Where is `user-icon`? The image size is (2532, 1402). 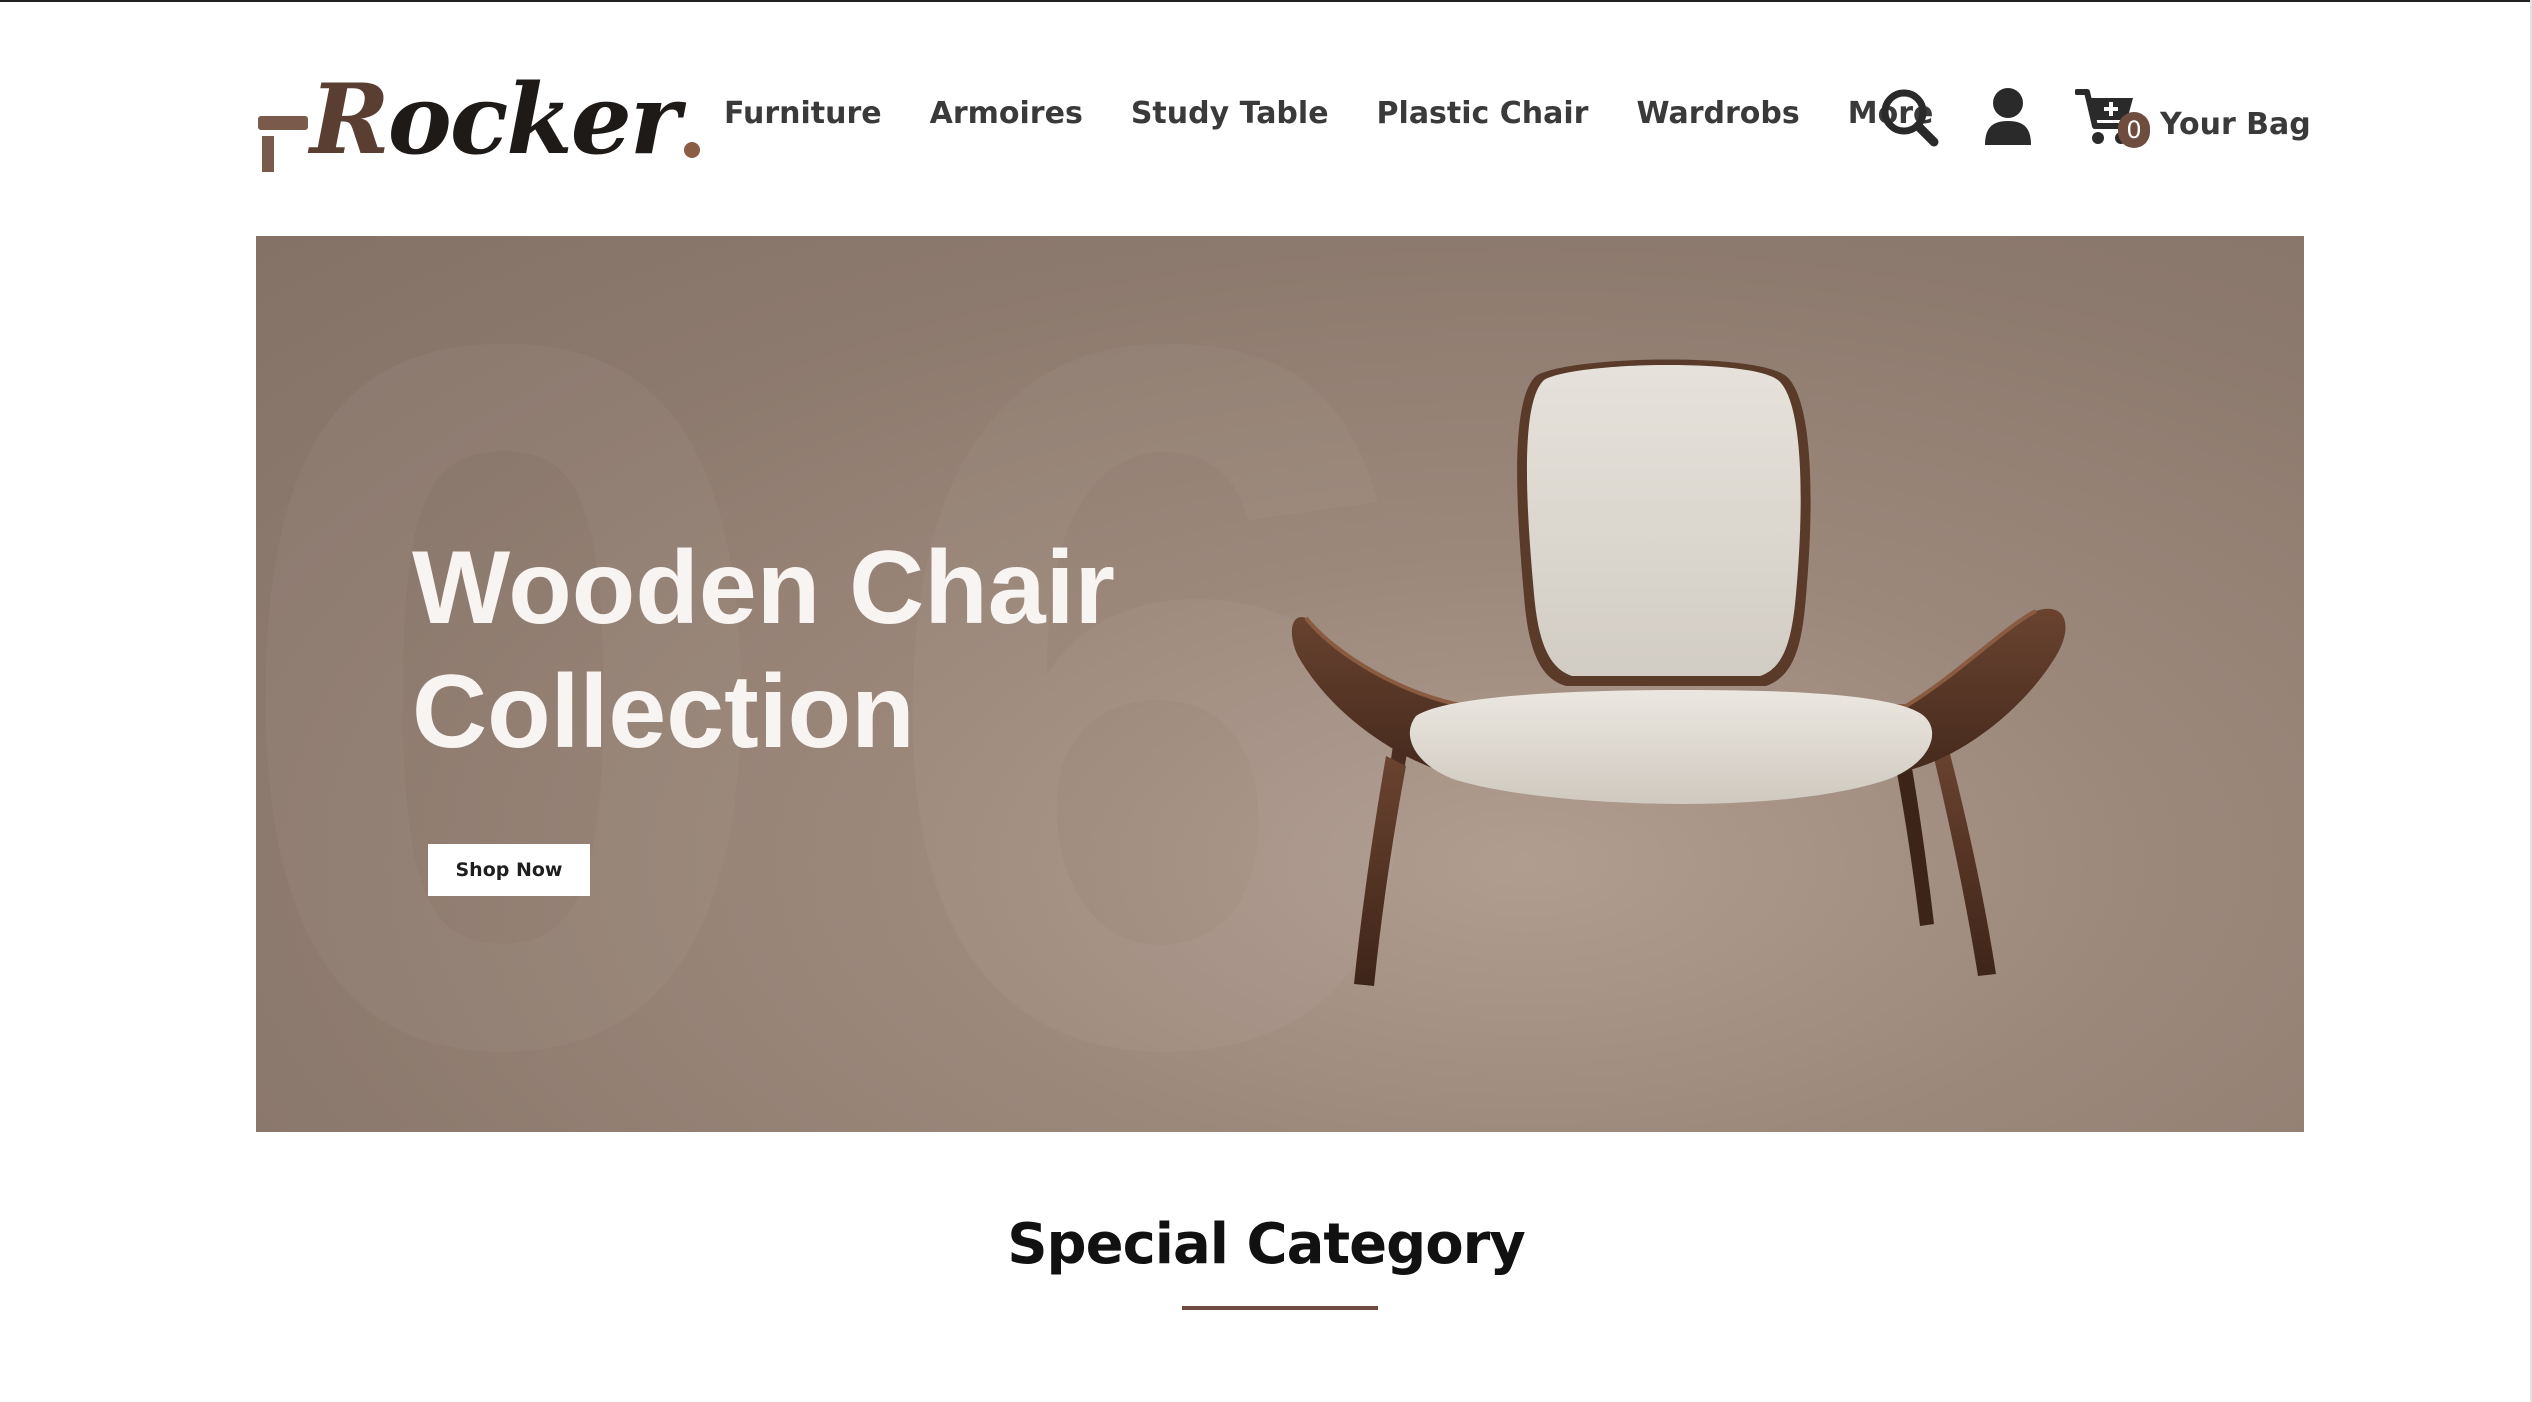
user-icon is located at coordinates (2008, 116).